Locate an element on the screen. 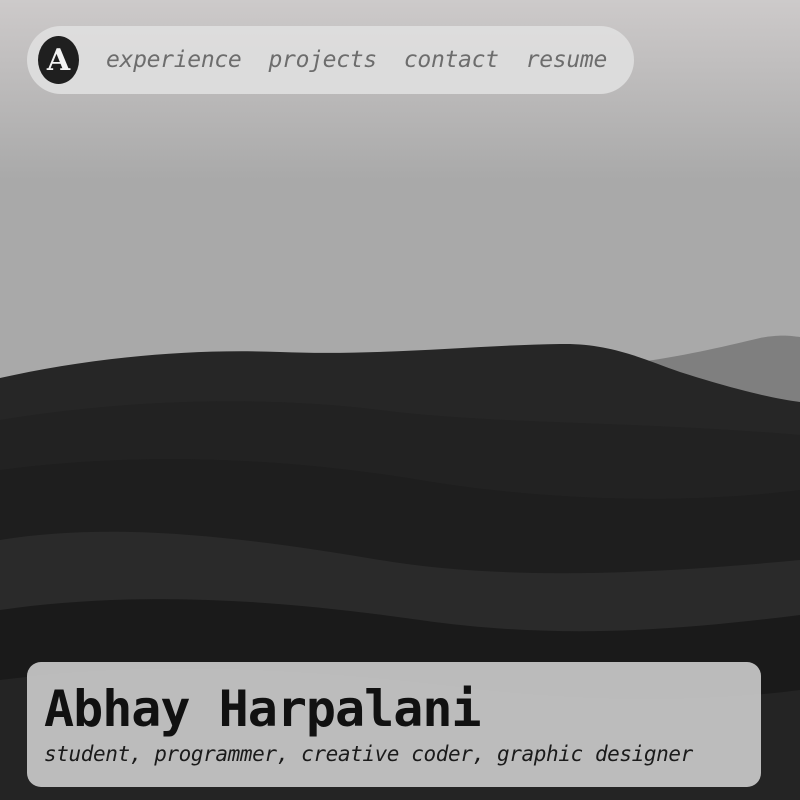 This screenshot has width=800, height=800. logo-letter: A is located at coordinates (58, 60).